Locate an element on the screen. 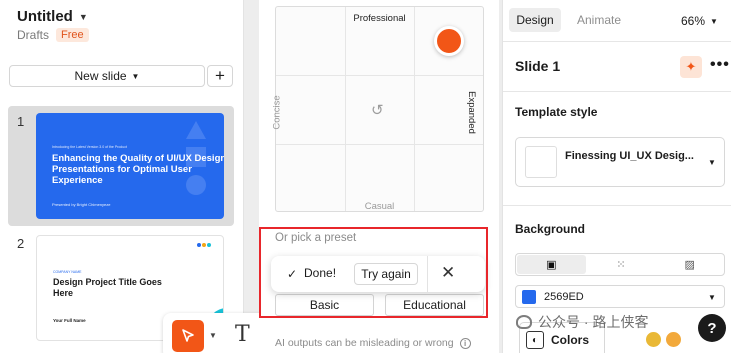 The image size is (731, 353). slide-name: Slide 1 is located at coordinates (538, 66).